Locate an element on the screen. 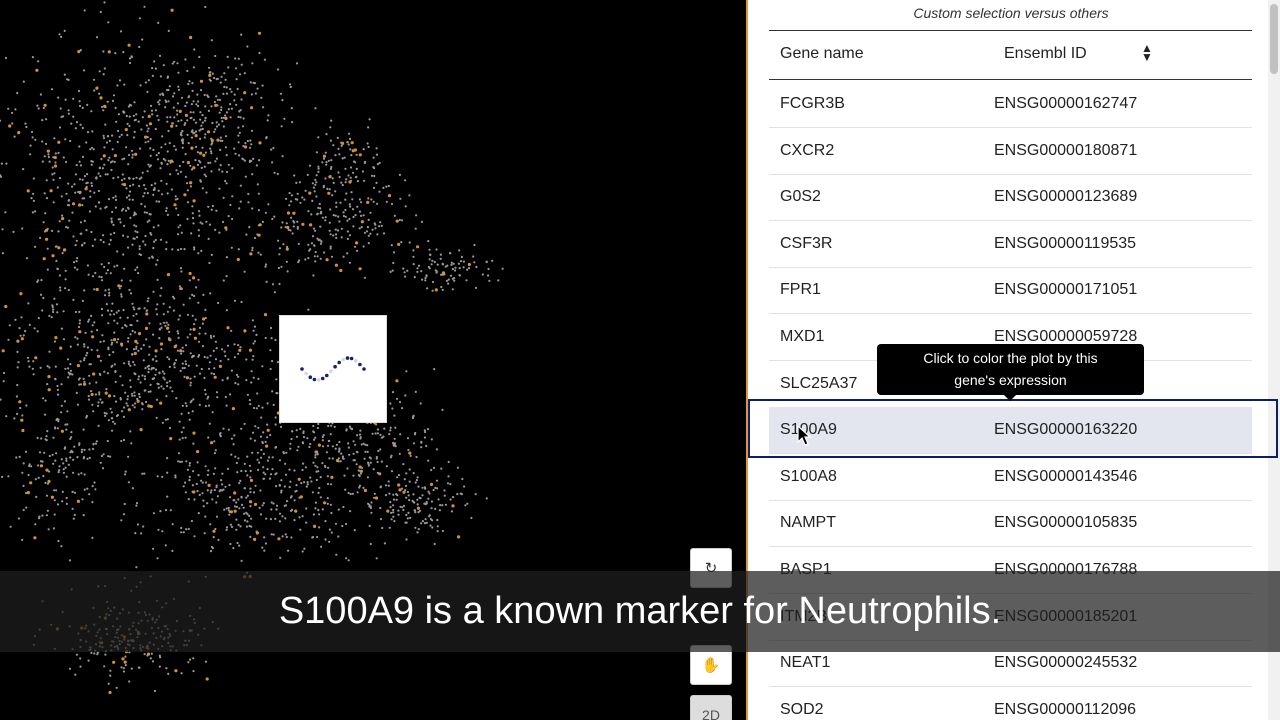 The height and width of the screenshot is (720, 1280). scrollbar-thumb is located at coordinates (1274, 39).